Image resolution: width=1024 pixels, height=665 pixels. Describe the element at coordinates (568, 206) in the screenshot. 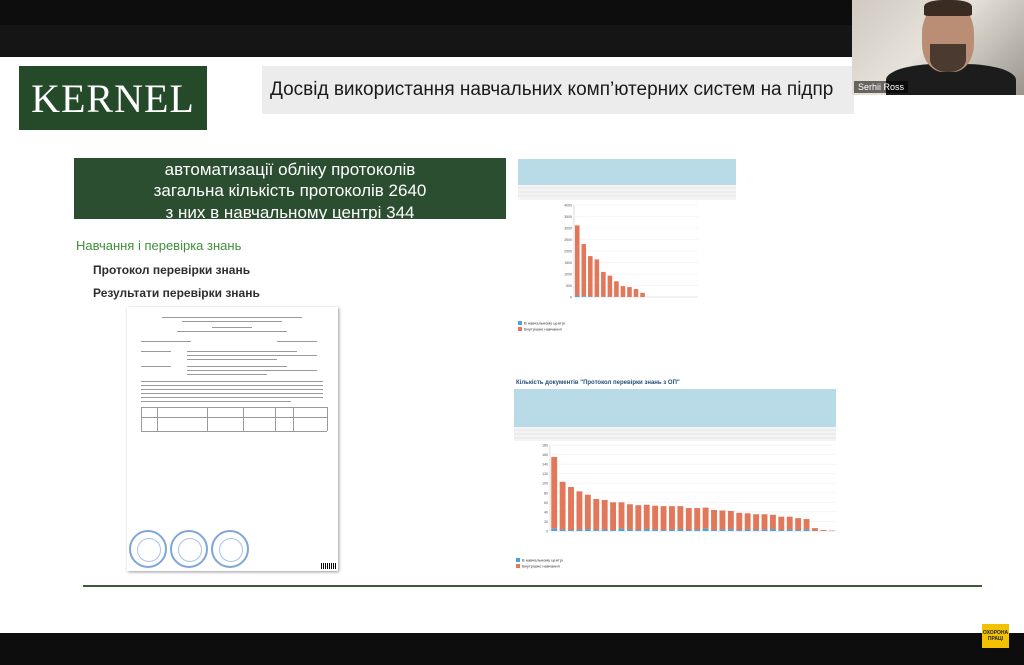

I see `y-tick-label: 4000` at that location.